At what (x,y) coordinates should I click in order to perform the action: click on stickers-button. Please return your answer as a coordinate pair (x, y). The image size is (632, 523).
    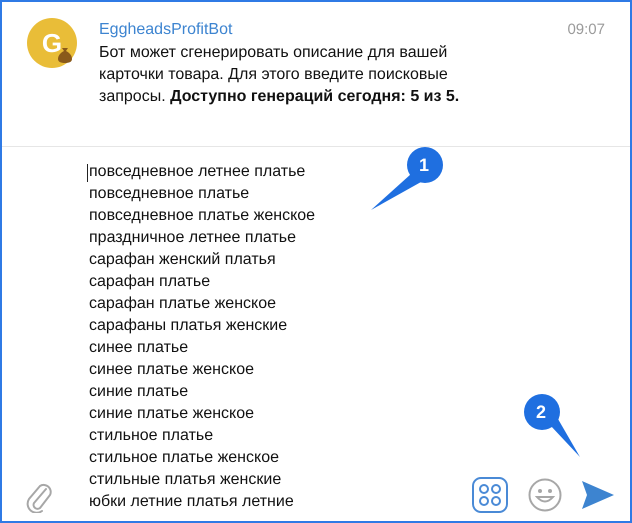
    Looking at the image, I should click on (490, 495).